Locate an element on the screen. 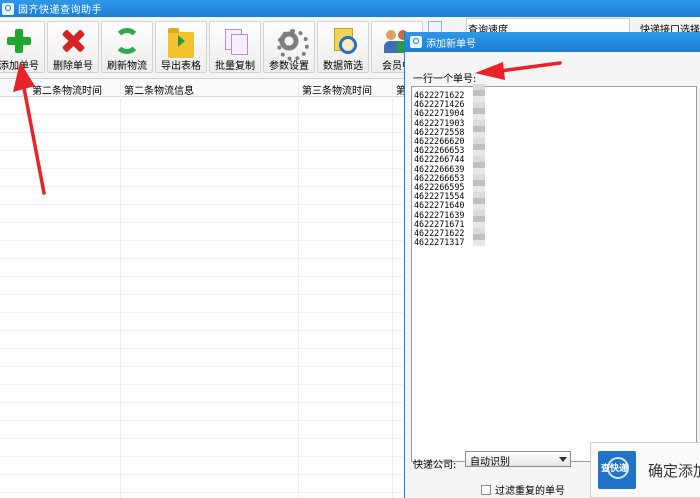  delete-number-label: 删除单号 is located at coordinates (73, 66).